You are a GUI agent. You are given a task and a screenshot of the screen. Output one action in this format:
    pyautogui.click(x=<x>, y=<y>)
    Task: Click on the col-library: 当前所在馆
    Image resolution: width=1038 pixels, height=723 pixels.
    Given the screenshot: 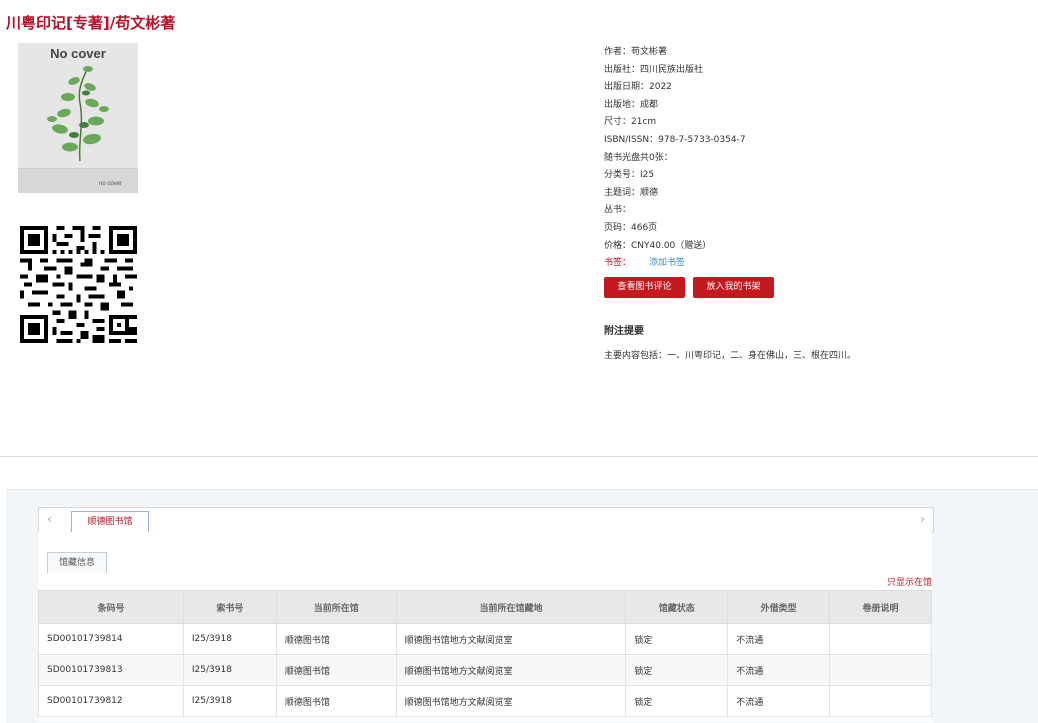 What is the action you would take?
    pyautogui.click(x=336, y=607)
    